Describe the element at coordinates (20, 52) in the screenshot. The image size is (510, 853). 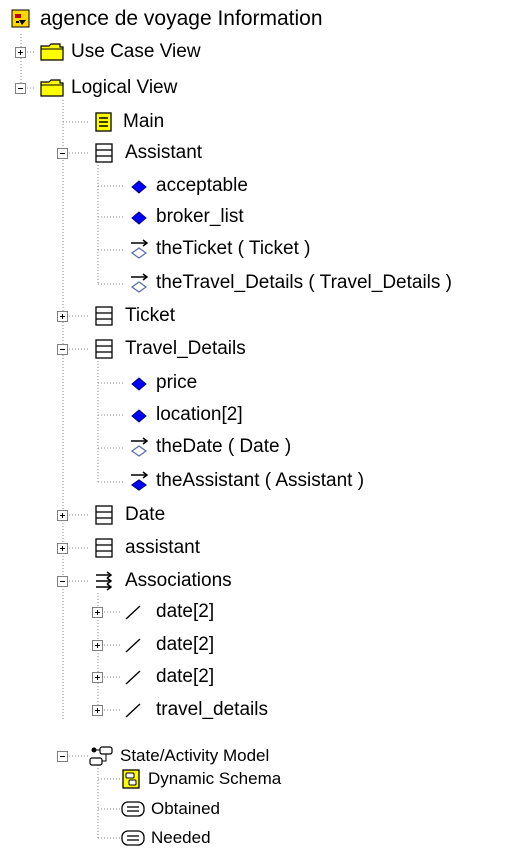
I see `expand-use-case-view-toggle` at that location.